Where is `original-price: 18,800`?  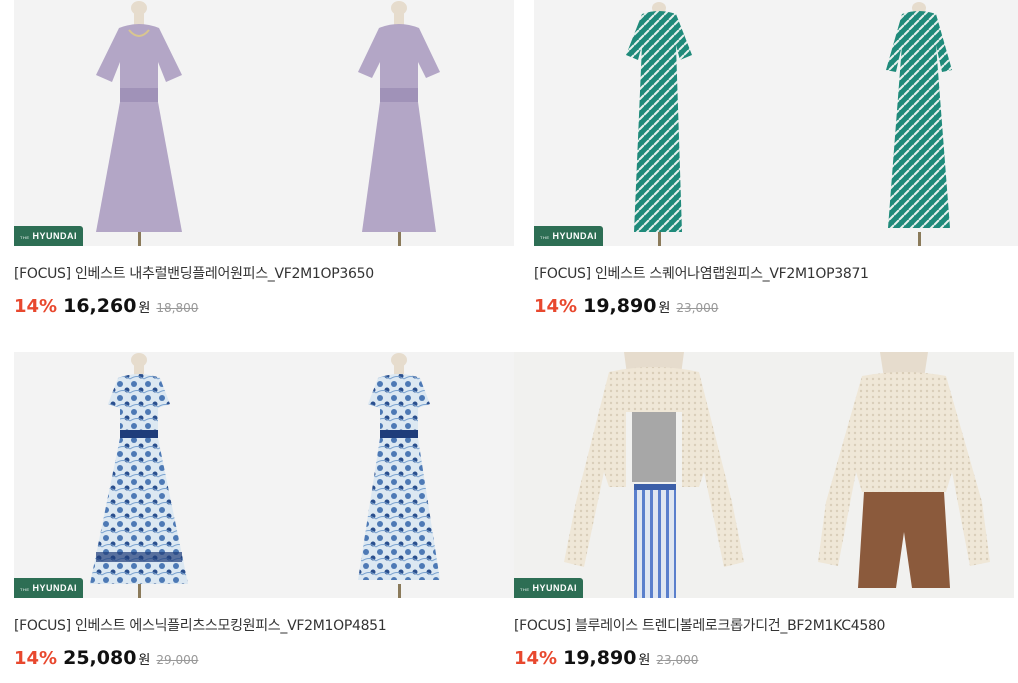 original-price: 18,800 is located at coordinates (177, 308).